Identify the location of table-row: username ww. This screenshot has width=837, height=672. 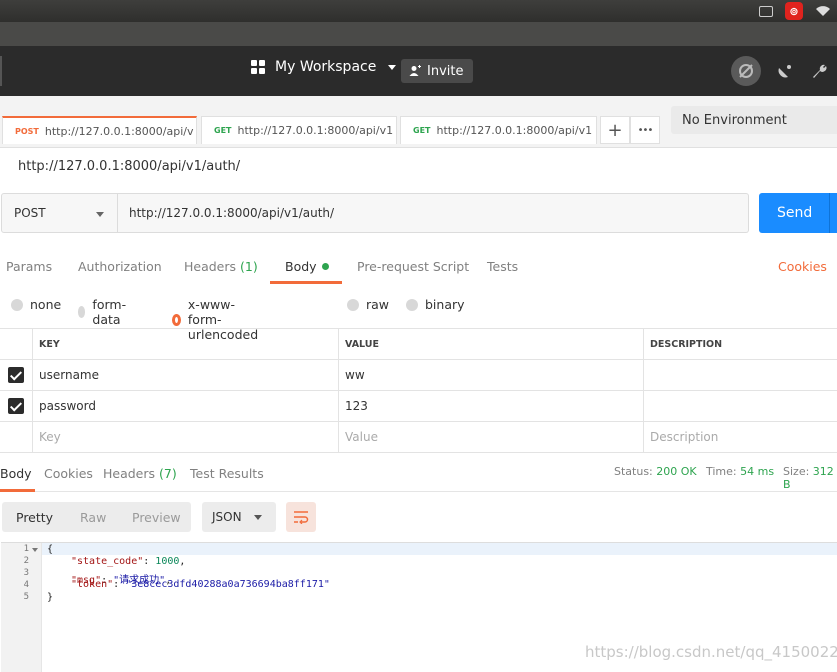
(418, 375).